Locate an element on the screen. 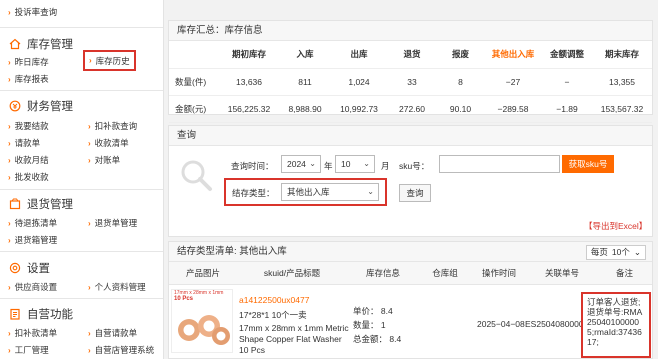  product-title-short: 17*28*1 10个一卖 is located at coordinates (273, 315).